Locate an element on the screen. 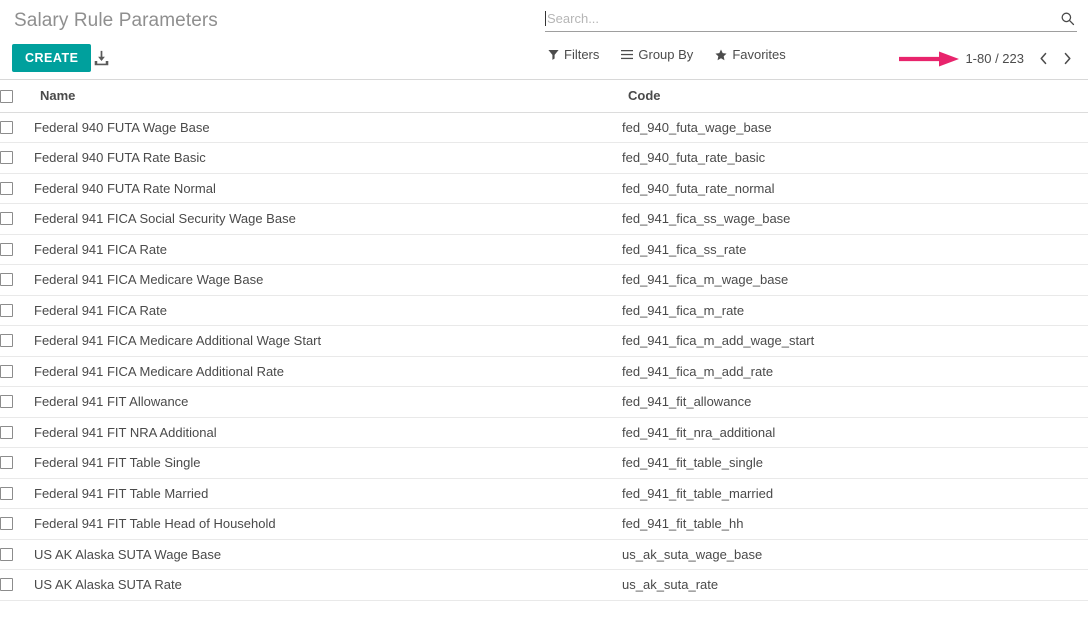  star-icon is located at coordinates (721, 54).